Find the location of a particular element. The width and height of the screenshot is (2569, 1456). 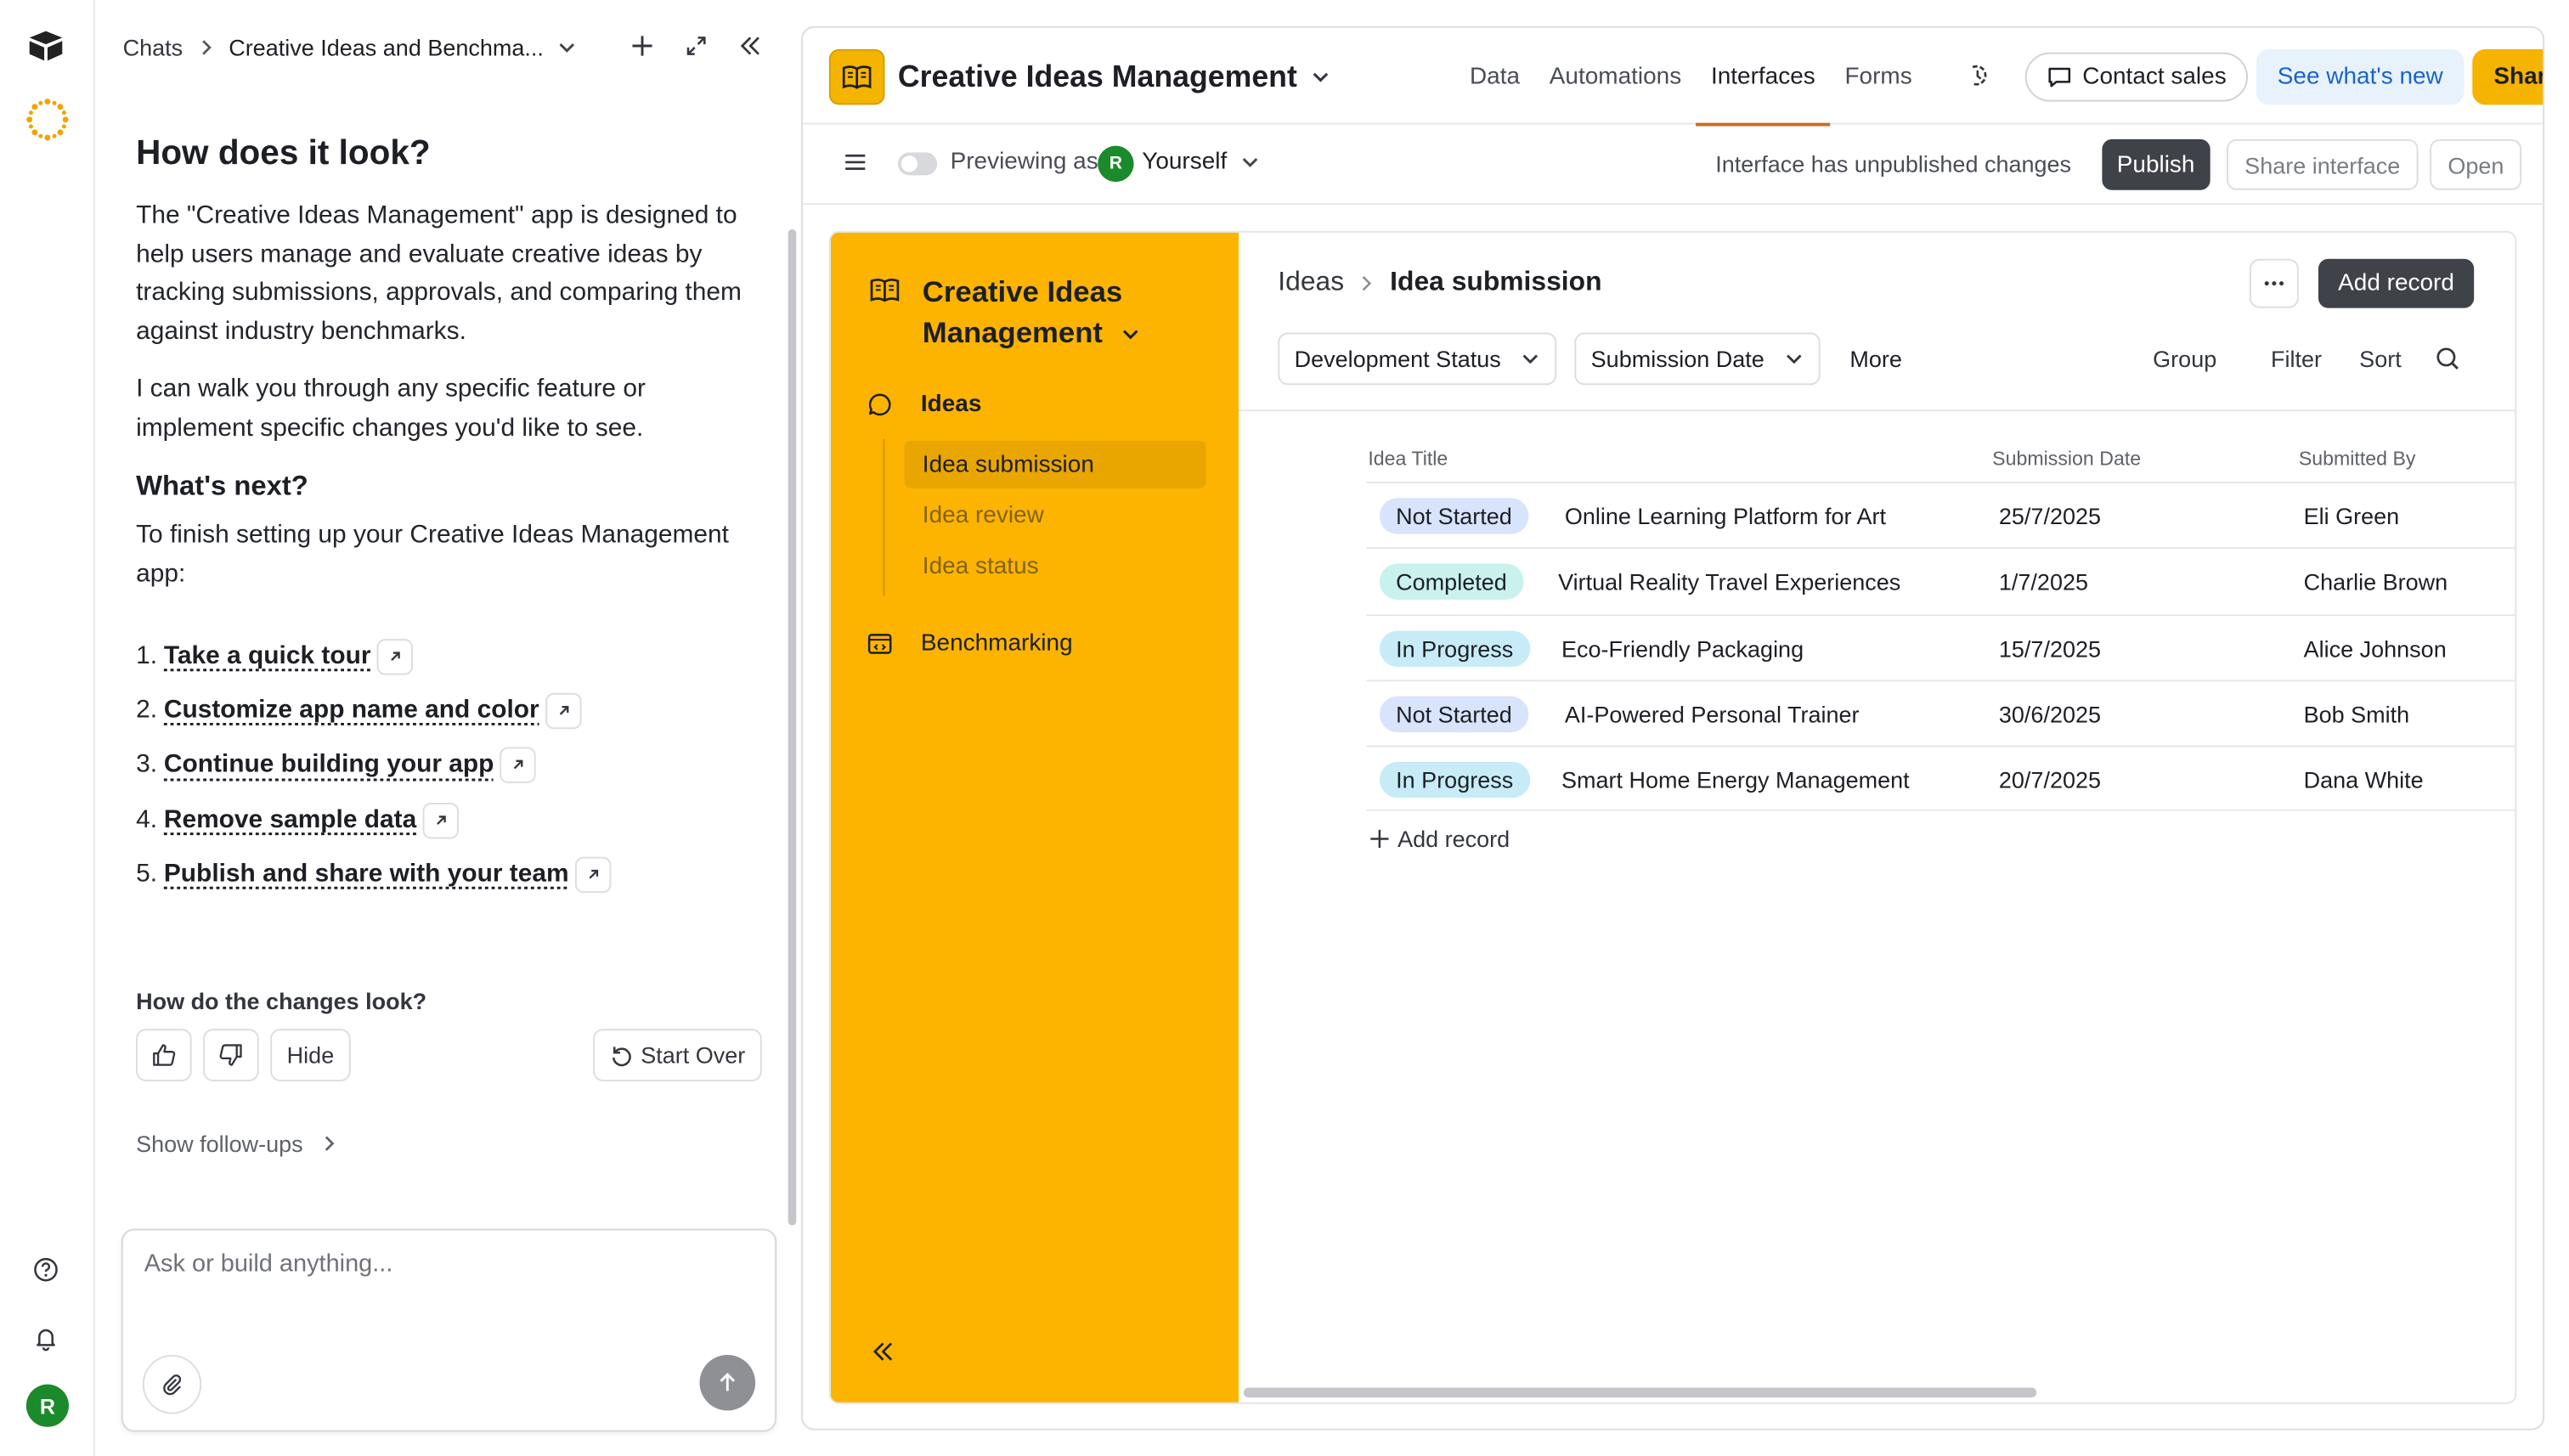

preview-user-avatar: R is located at coordinates (1116, 164).